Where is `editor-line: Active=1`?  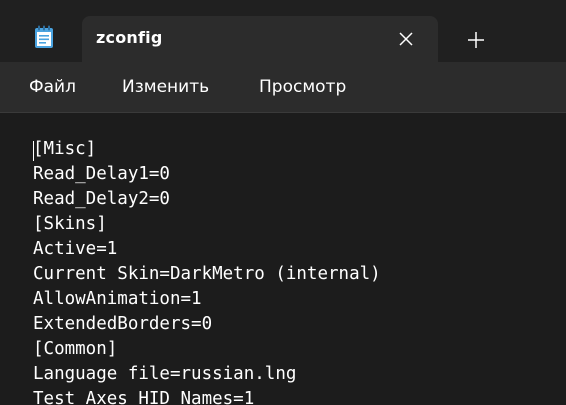 editor-line: Active=1 is located at coordinates (75, 249).